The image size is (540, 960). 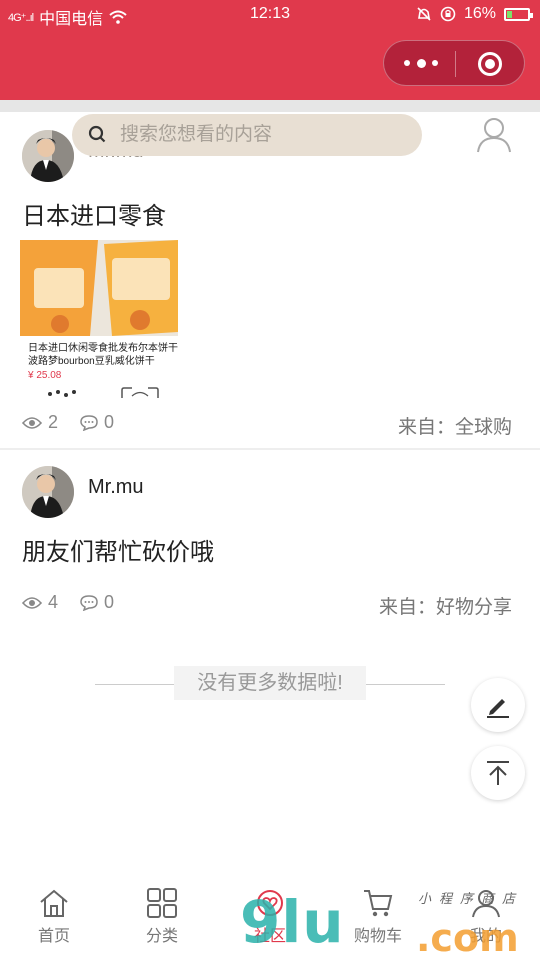 What do you see at coordinates (518, 14) in the screenshot?
I see `battery-icon` at bounding box center [518, 14].